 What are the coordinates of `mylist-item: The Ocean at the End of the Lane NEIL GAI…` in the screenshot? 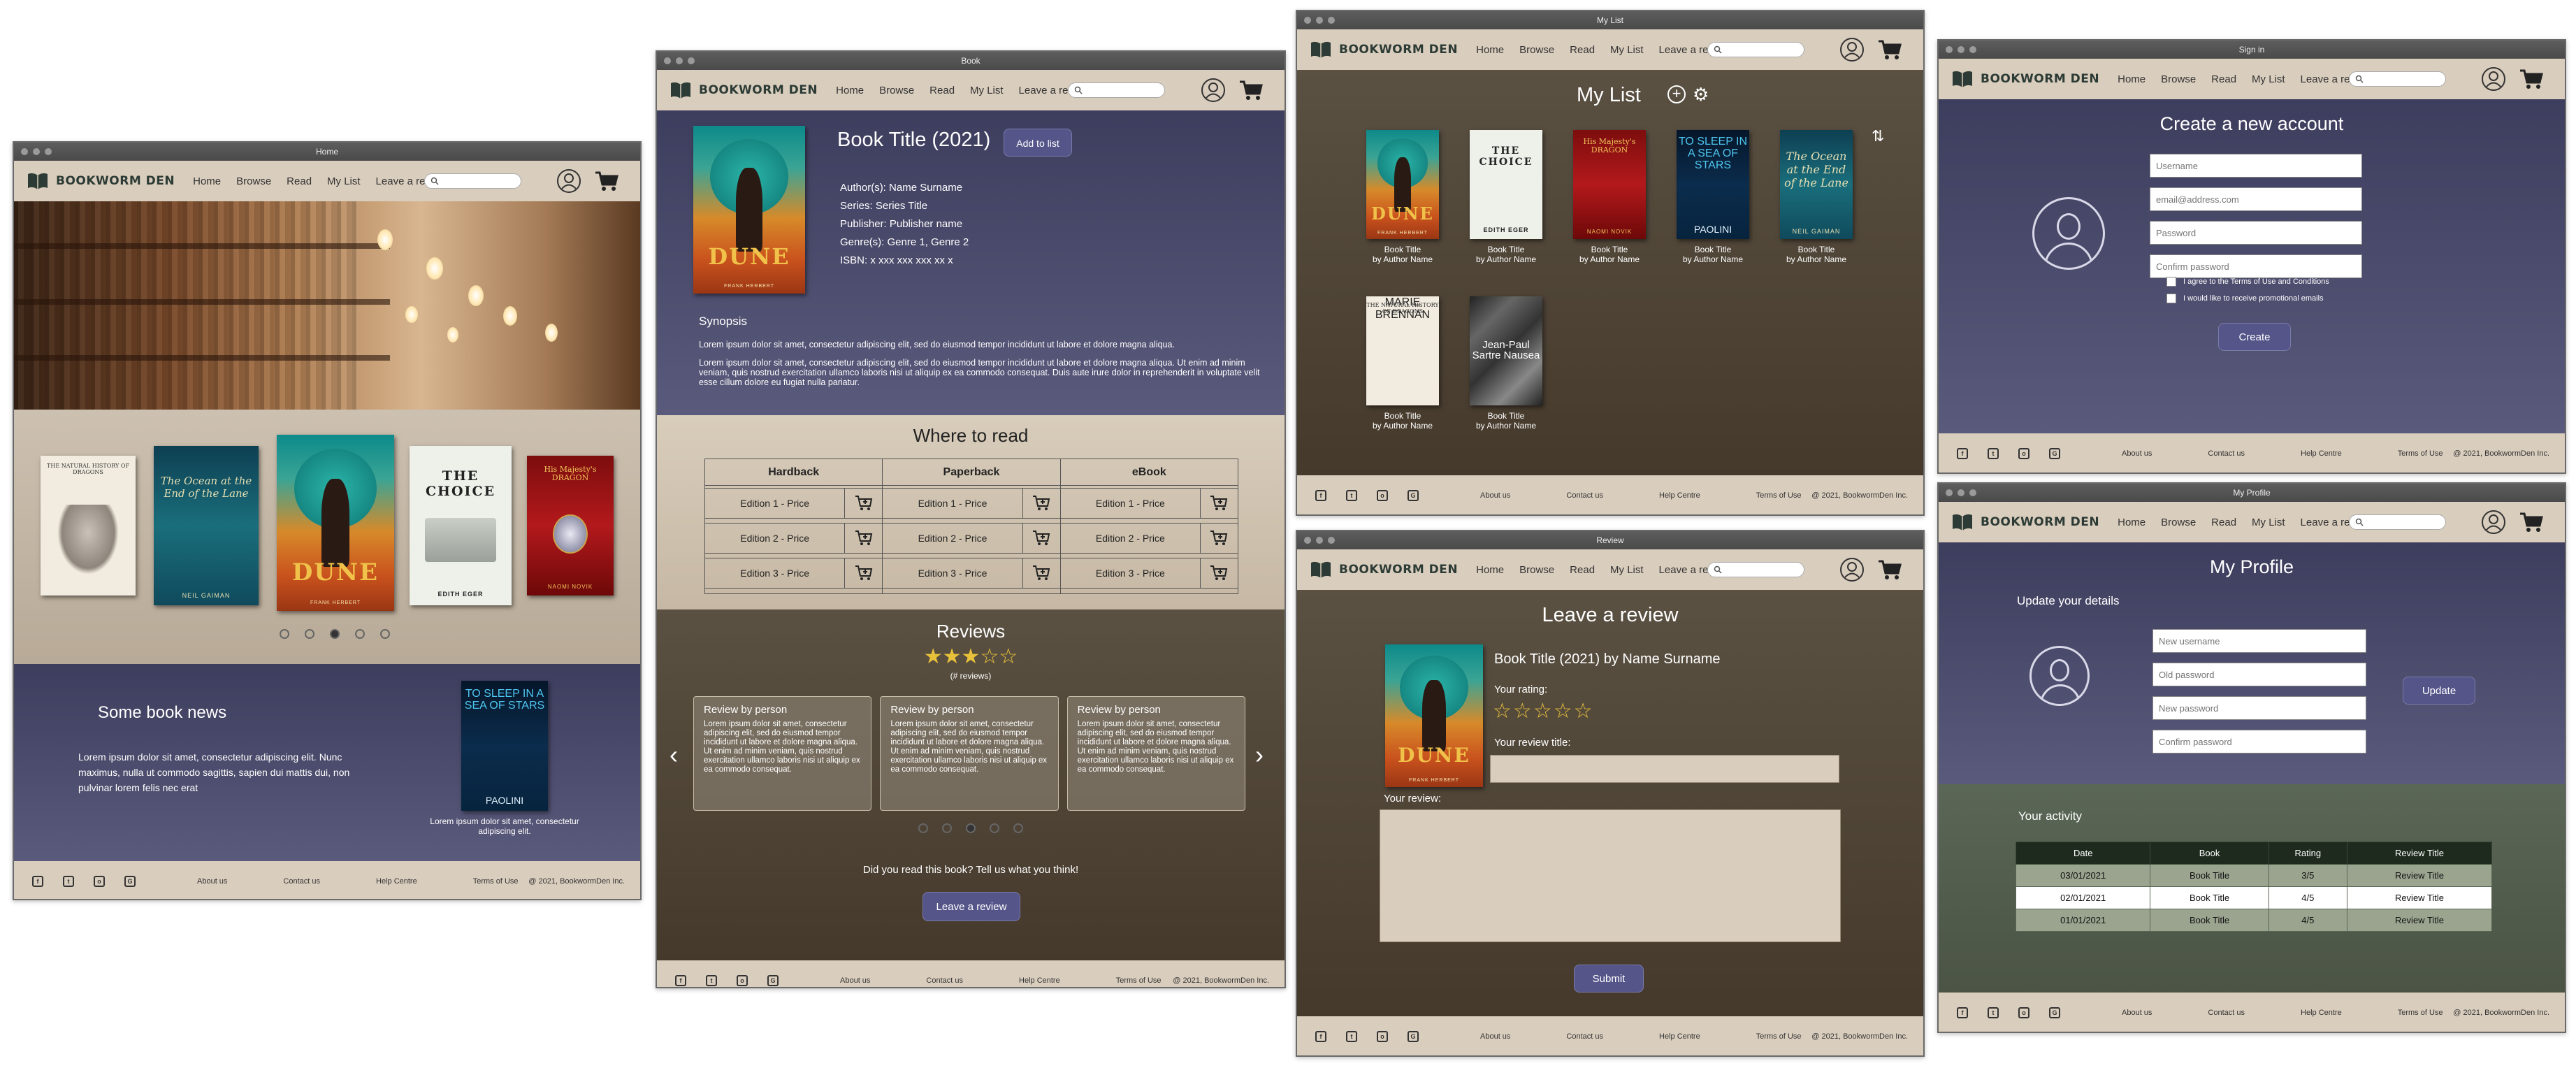 It's located at (1816, 197).